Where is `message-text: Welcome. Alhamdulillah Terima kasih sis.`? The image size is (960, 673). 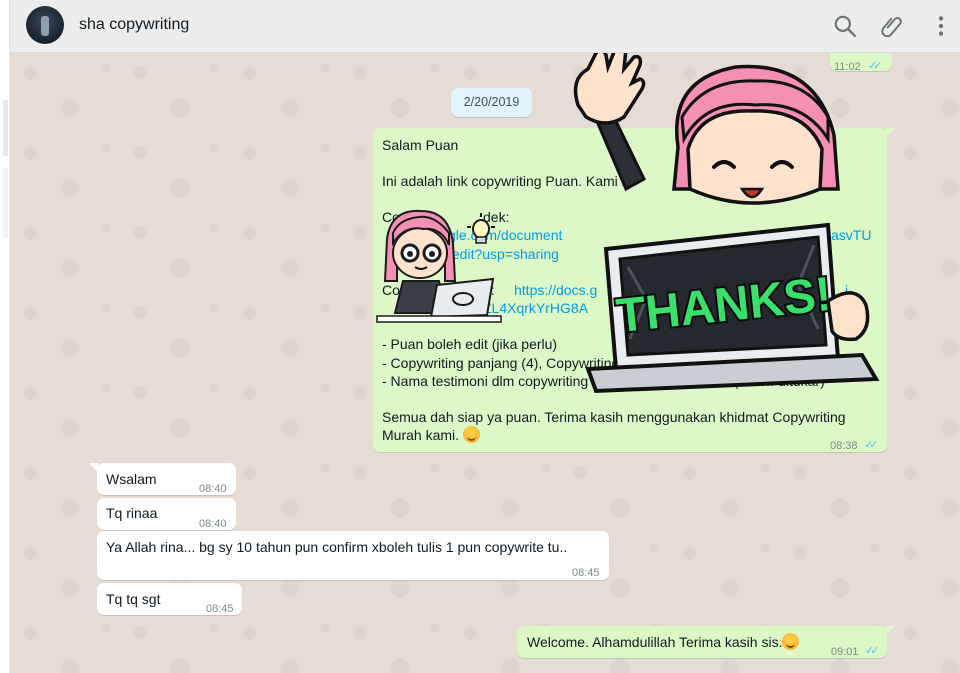
message-text: Welcome. Alhamdulillah Terima kasih sis. is located at coordinates (655, 642).